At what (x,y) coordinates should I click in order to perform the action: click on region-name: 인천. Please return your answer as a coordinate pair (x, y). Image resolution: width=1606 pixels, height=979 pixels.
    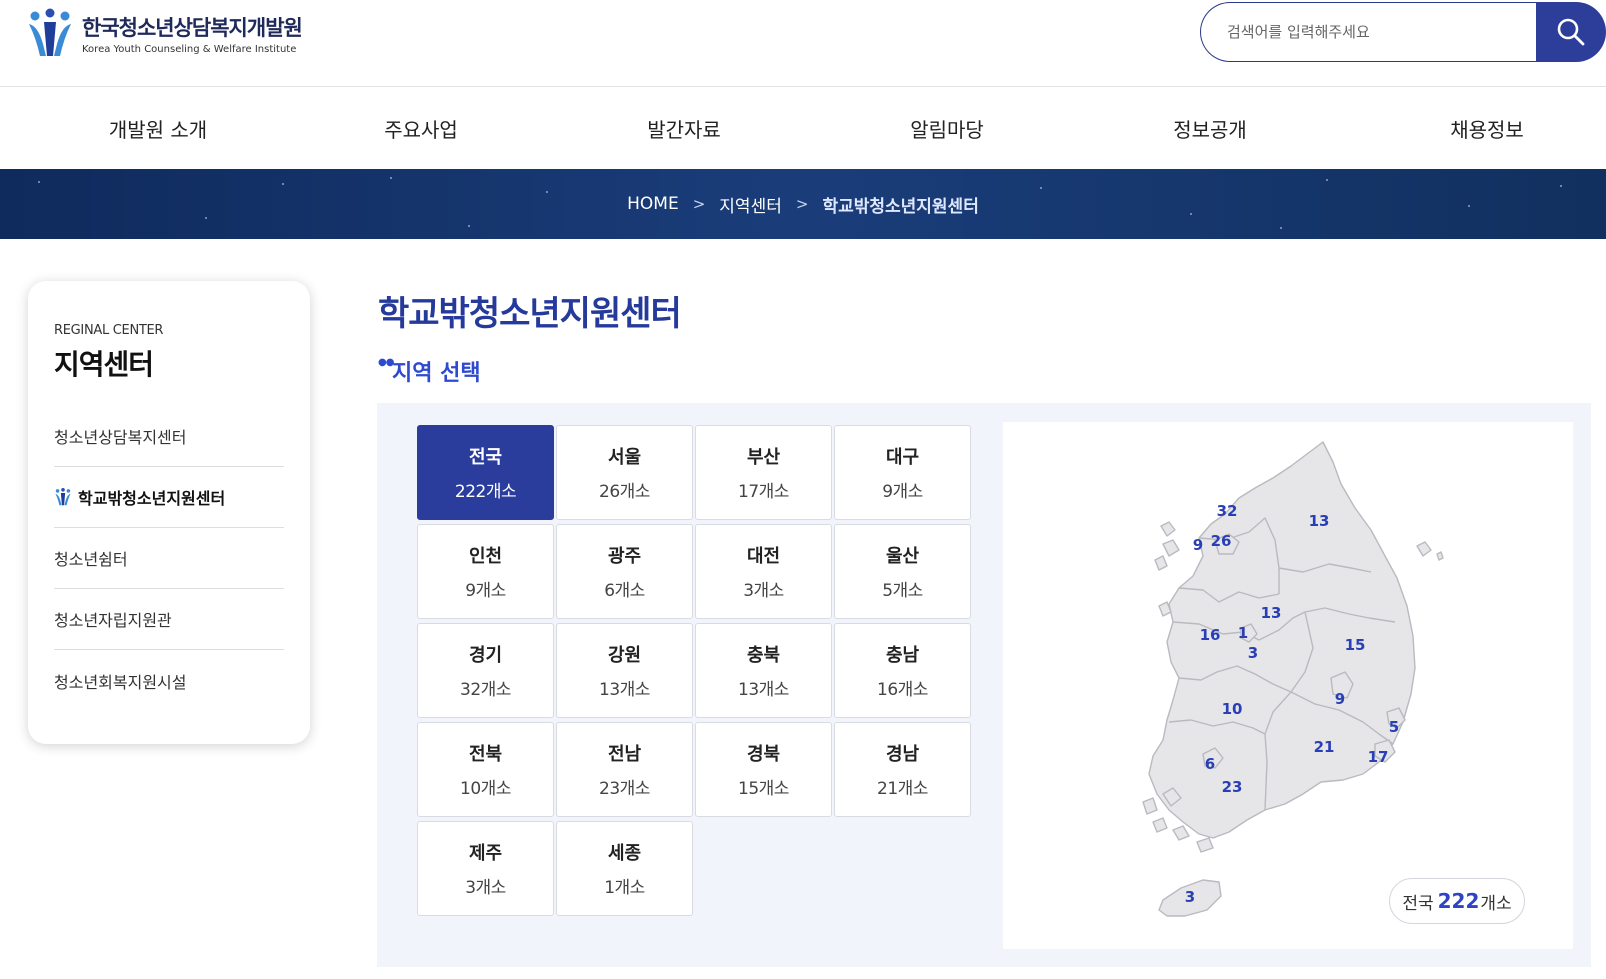
    Looking at the image, I should click on (485, 556).